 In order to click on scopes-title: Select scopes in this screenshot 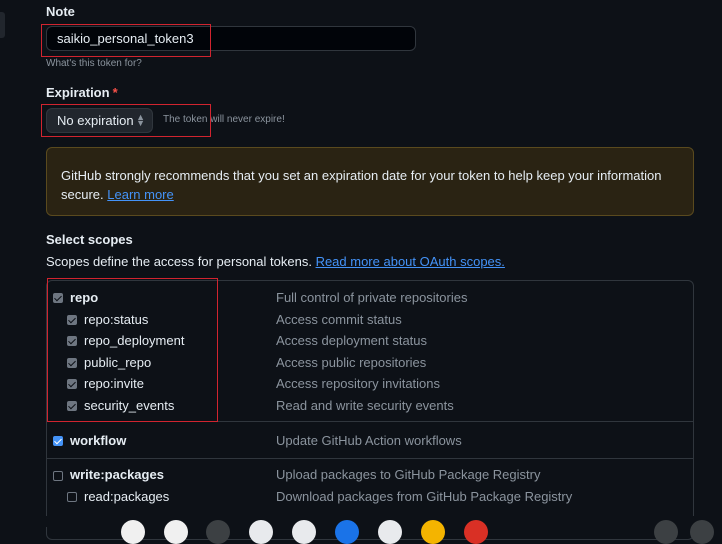, I will do `click(89, 239)`.